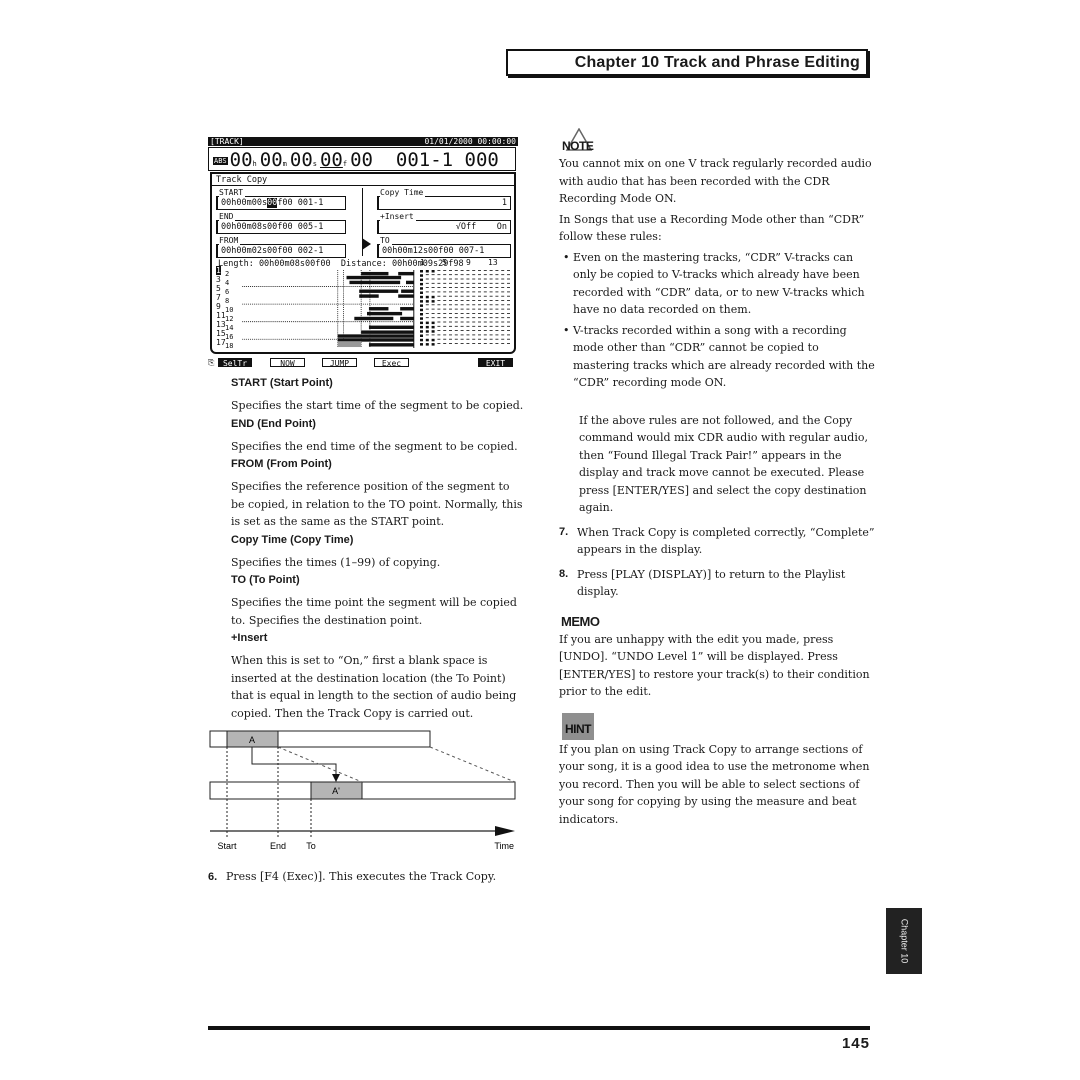 The height and width of the screenshot is (1080, 1080). I want to click on track-pair-label: 17 18, so click(227, 344).